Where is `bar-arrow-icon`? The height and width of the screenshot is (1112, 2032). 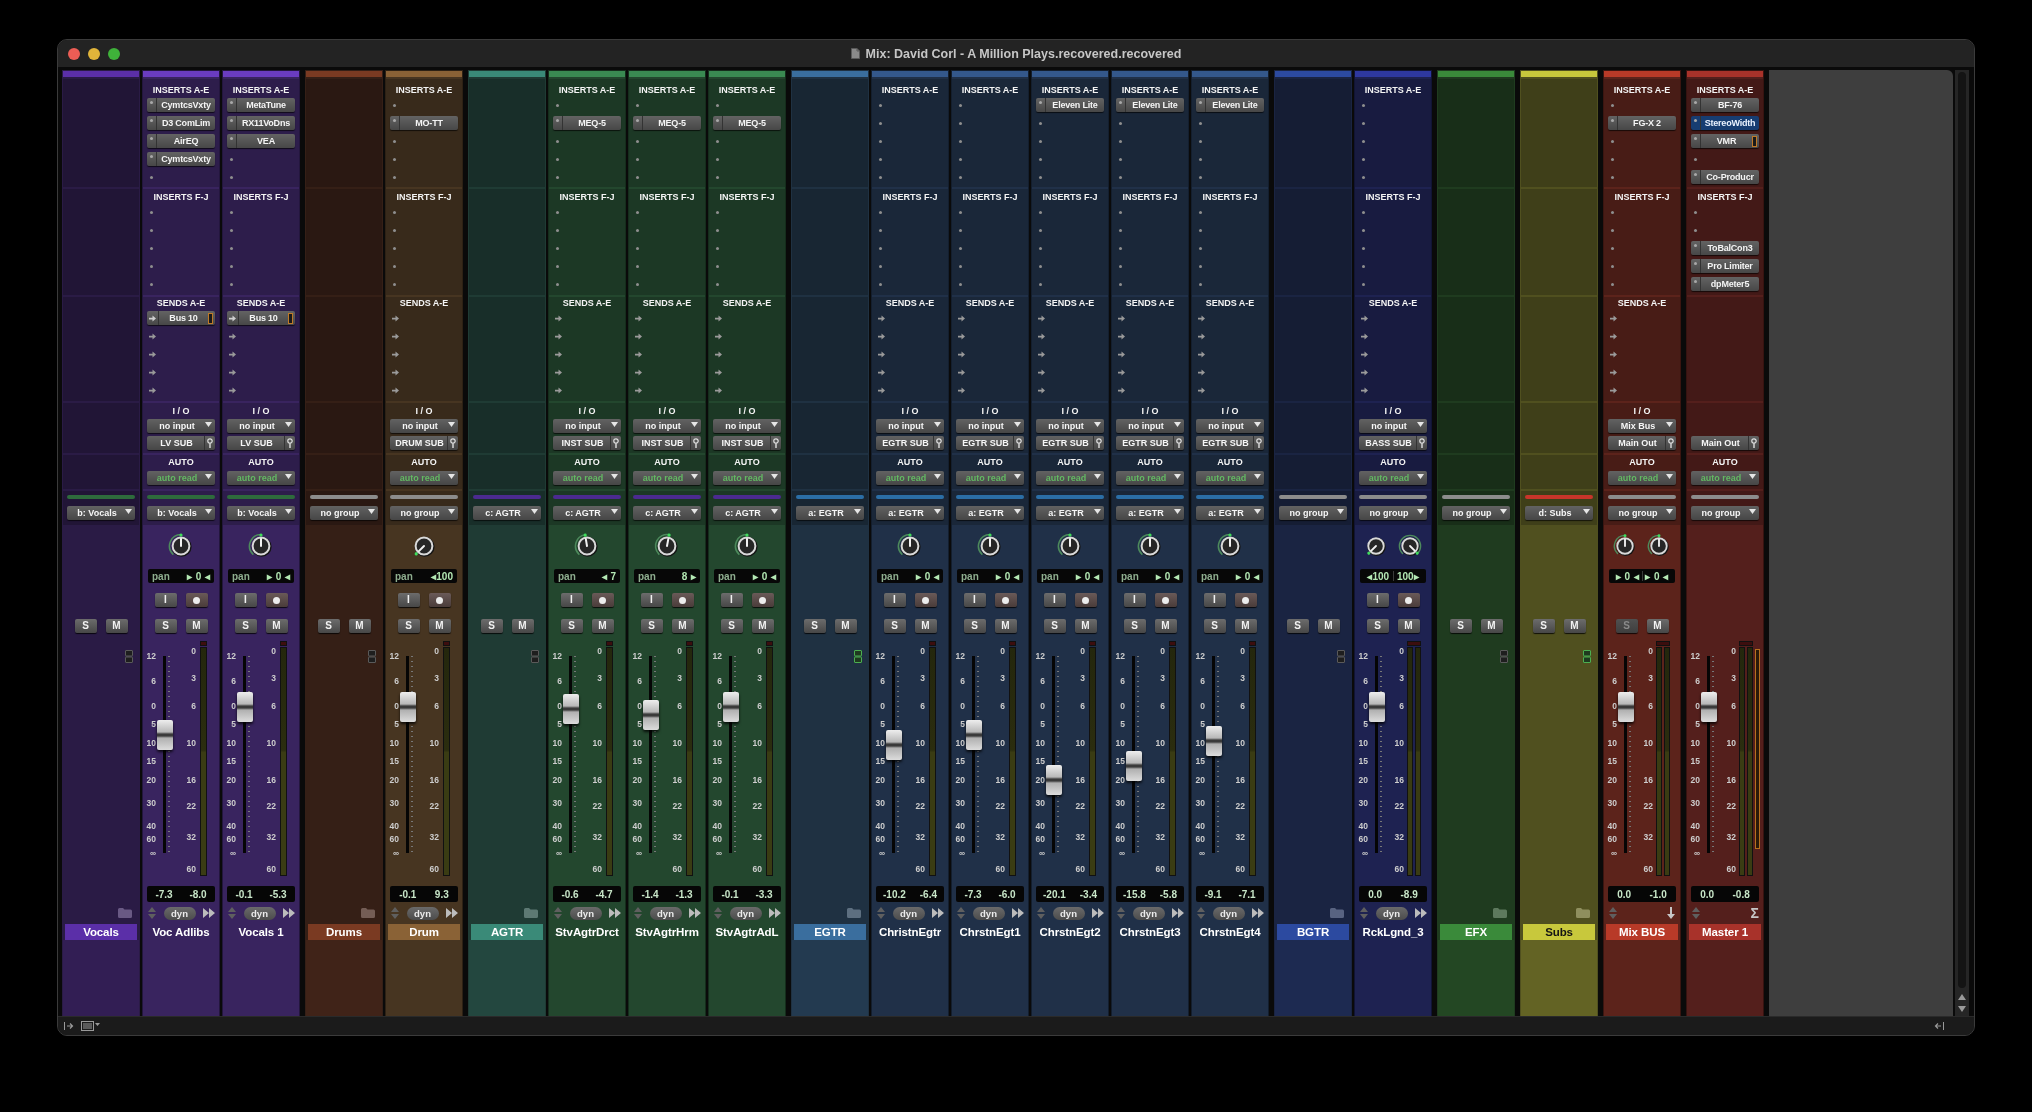
bar-arrow-icon is located at coordinates (69, 1026).